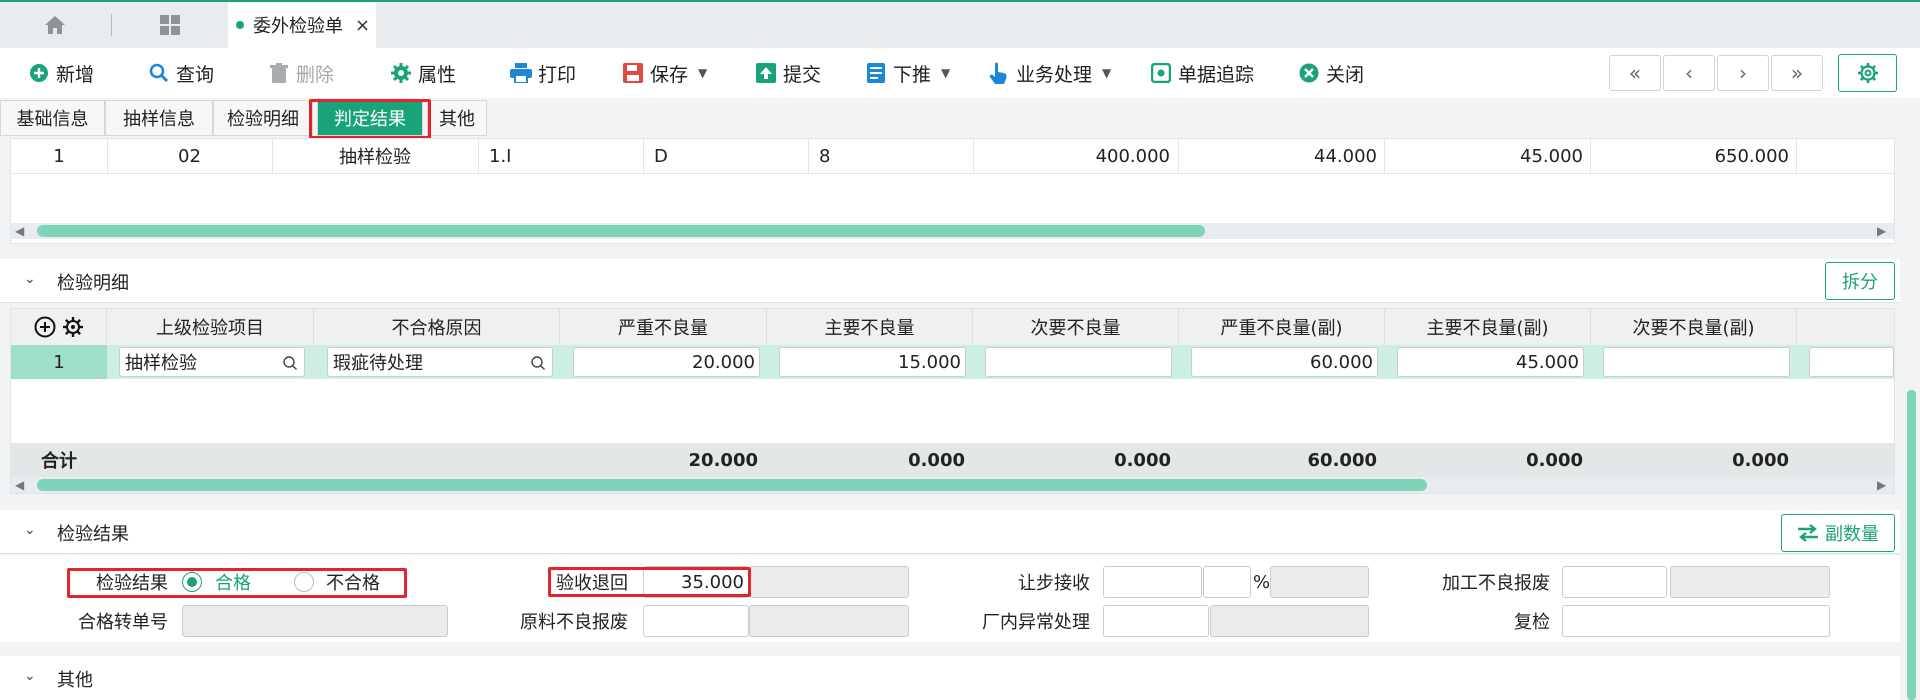  I want to click on more-column-input, so click(1851, 362).